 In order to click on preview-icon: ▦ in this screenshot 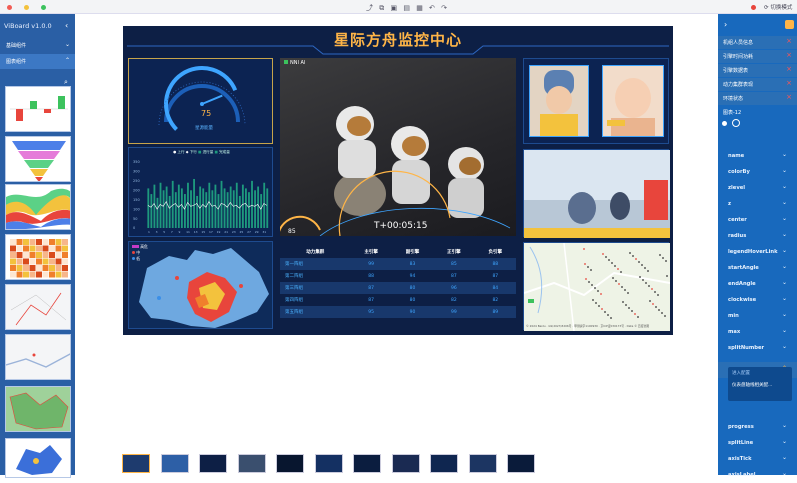, I will do `click(420, 8)`.